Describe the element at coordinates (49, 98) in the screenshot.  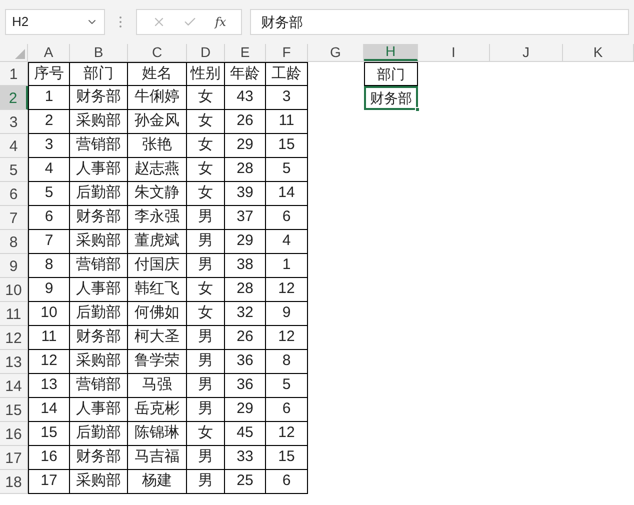
I see `table-cell: 1` at that location.